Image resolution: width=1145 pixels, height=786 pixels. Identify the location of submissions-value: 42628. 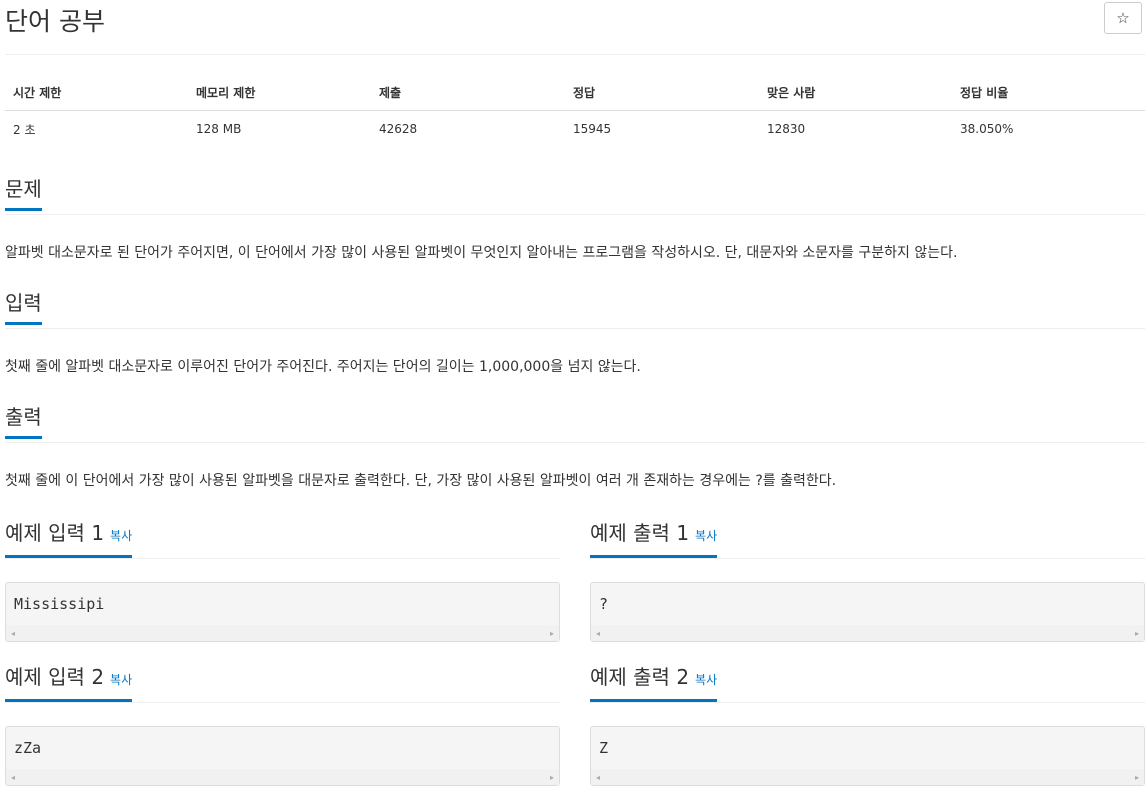
(398, 129).